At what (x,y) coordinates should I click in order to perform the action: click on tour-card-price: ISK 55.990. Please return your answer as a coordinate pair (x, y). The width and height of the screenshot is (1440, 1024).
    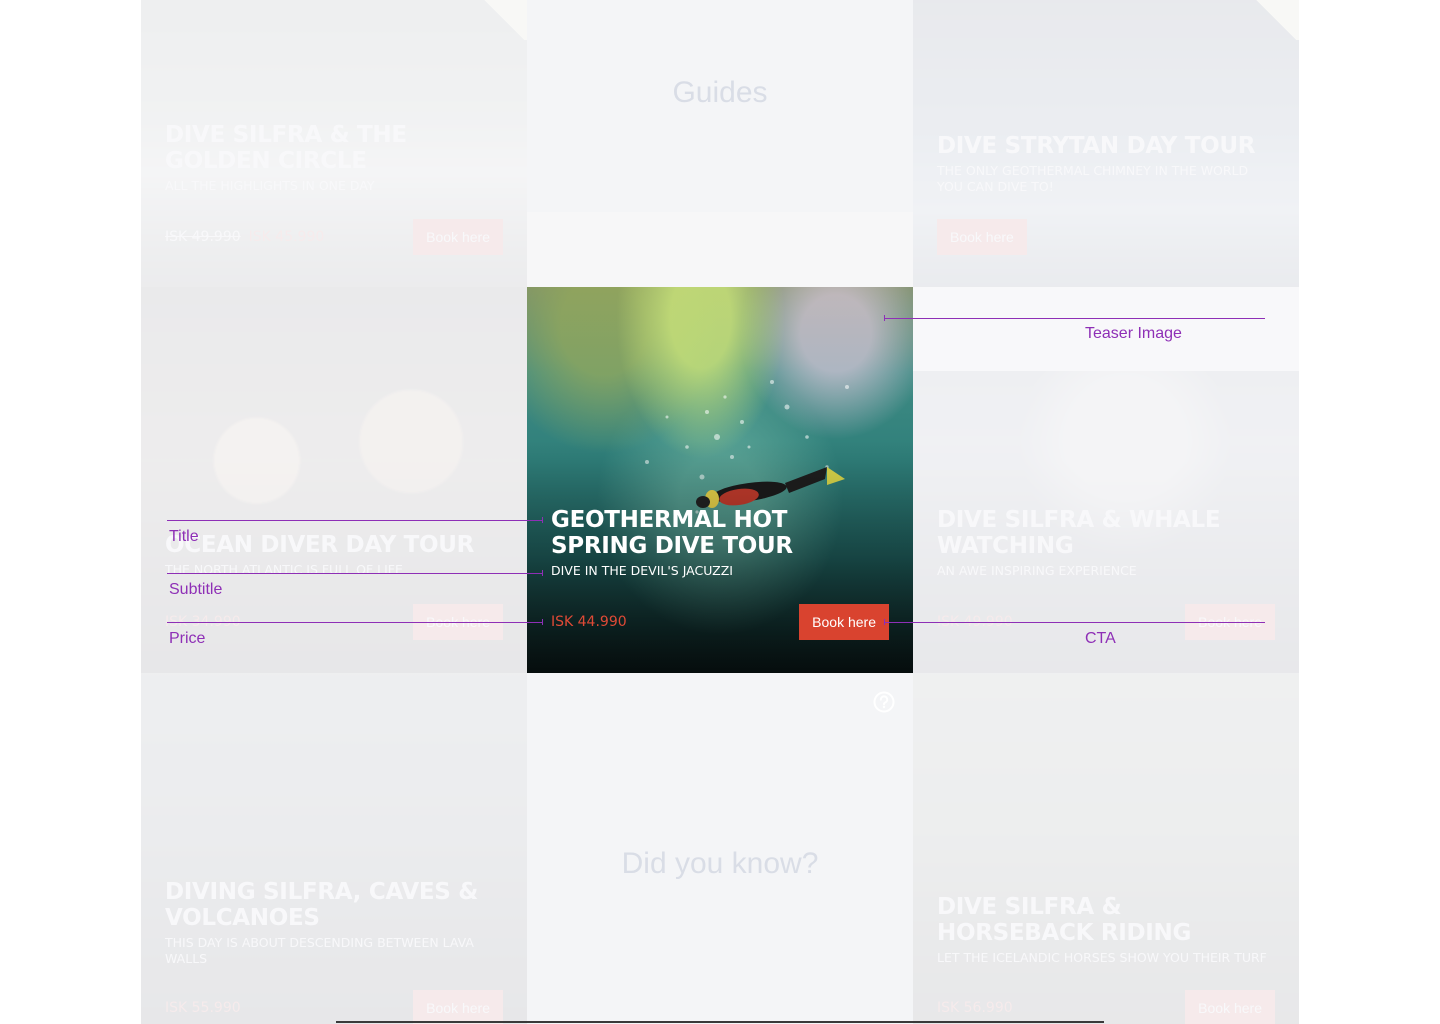
    Looking at the image, I should click on (203, 1008).